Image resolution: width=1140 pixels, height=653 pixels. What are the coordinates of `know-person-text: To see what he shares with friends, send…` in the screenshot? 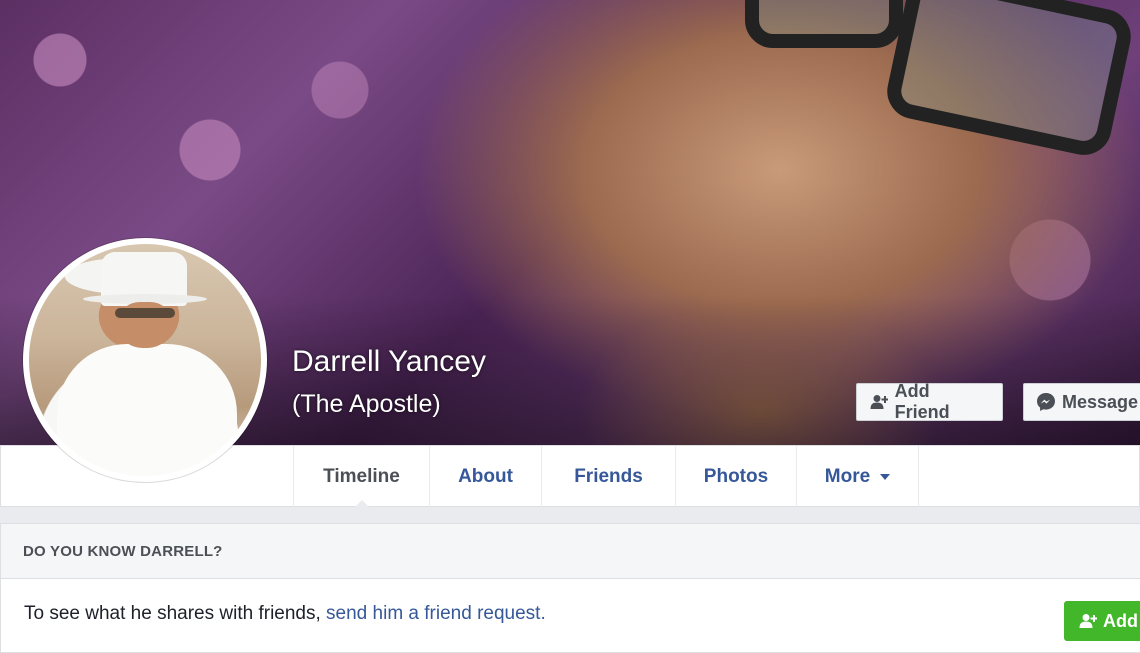 It's located at (285, 614).